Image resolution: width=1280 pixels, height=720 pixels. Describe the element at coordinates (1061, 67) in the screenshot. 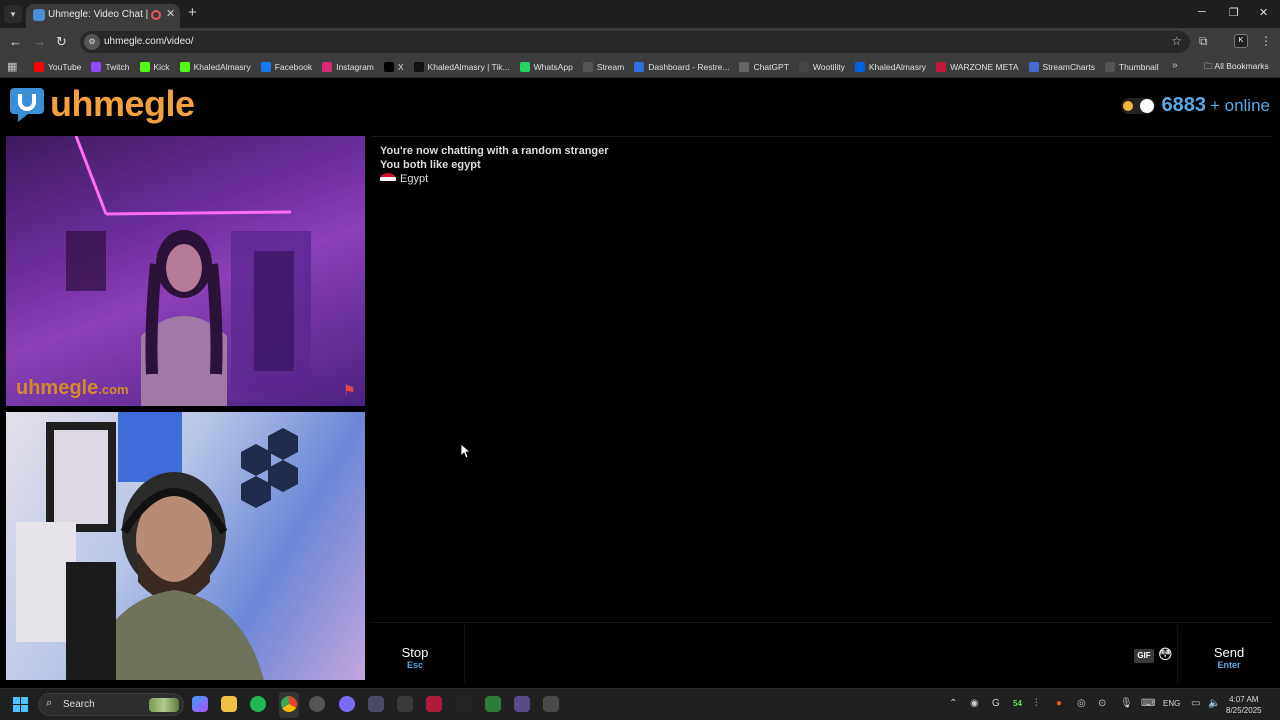

I see `bookmark-item: StreamCharts` at that location.